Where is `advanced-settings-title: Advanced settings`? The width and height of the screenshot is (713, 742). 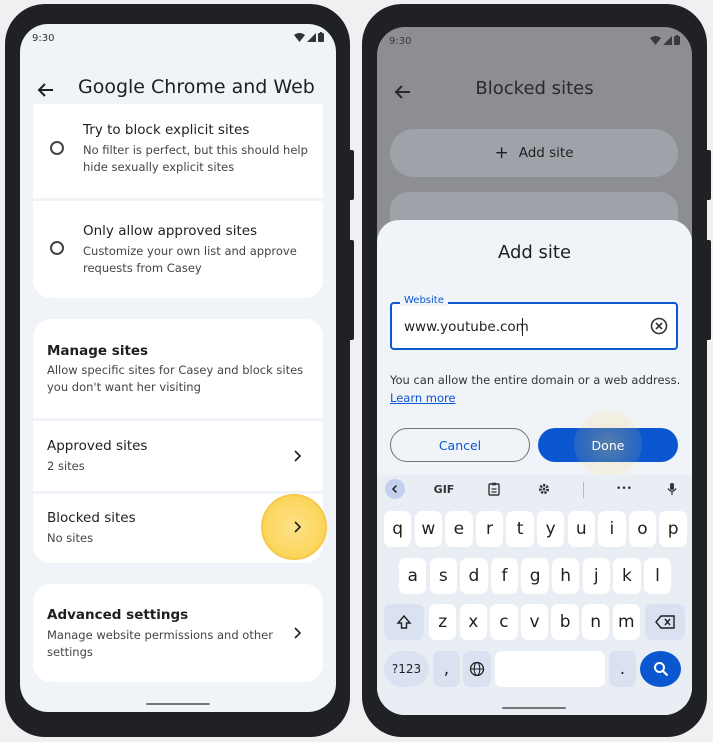 advanced-settings-title: Advanced settings is located at coordinates (118, 615).